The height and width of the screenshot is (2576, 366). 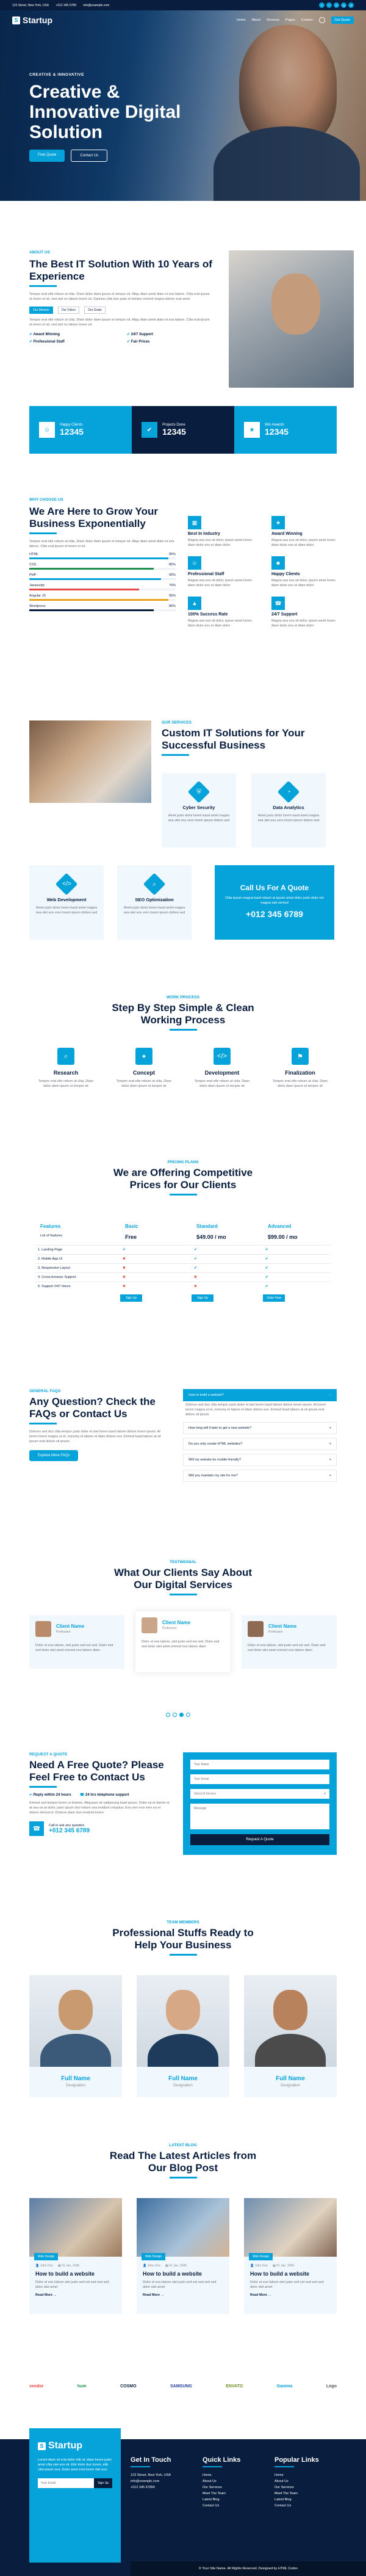 What do you see at coordinates (69, 1830) in the screenshot?
I see `call-phone: +012 345 6789` at bounding box center [69, 1830].